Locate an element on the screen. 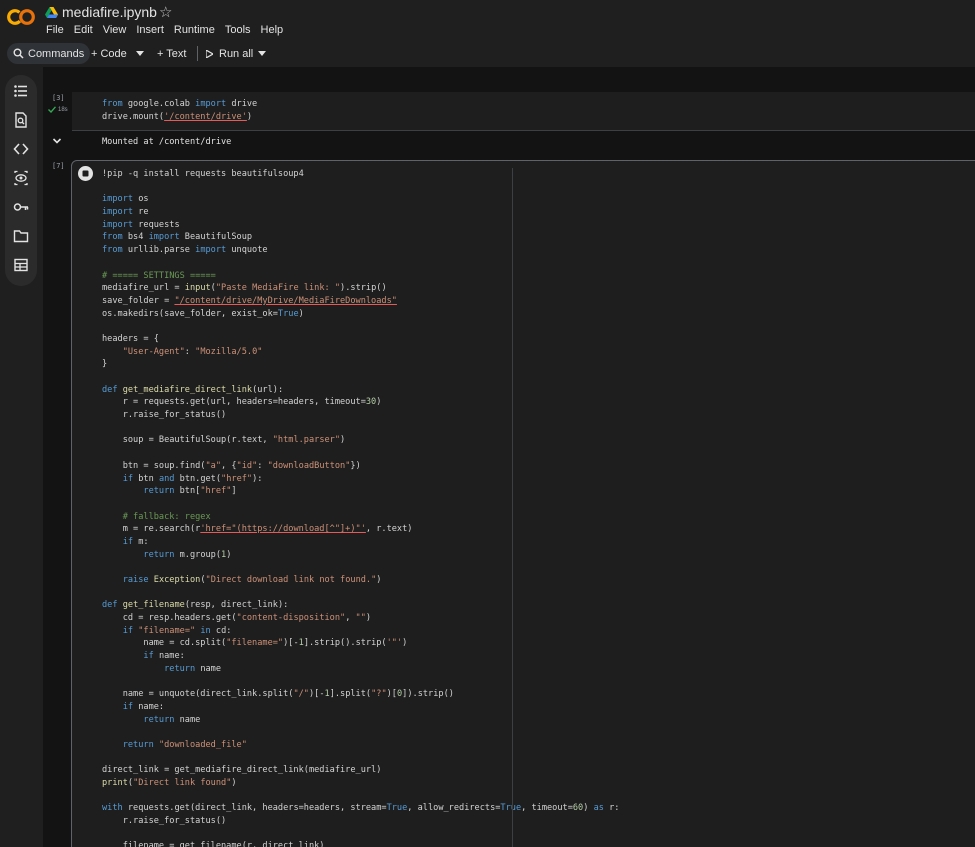  menu-edit: Edit is located at coordinates (83, 30).